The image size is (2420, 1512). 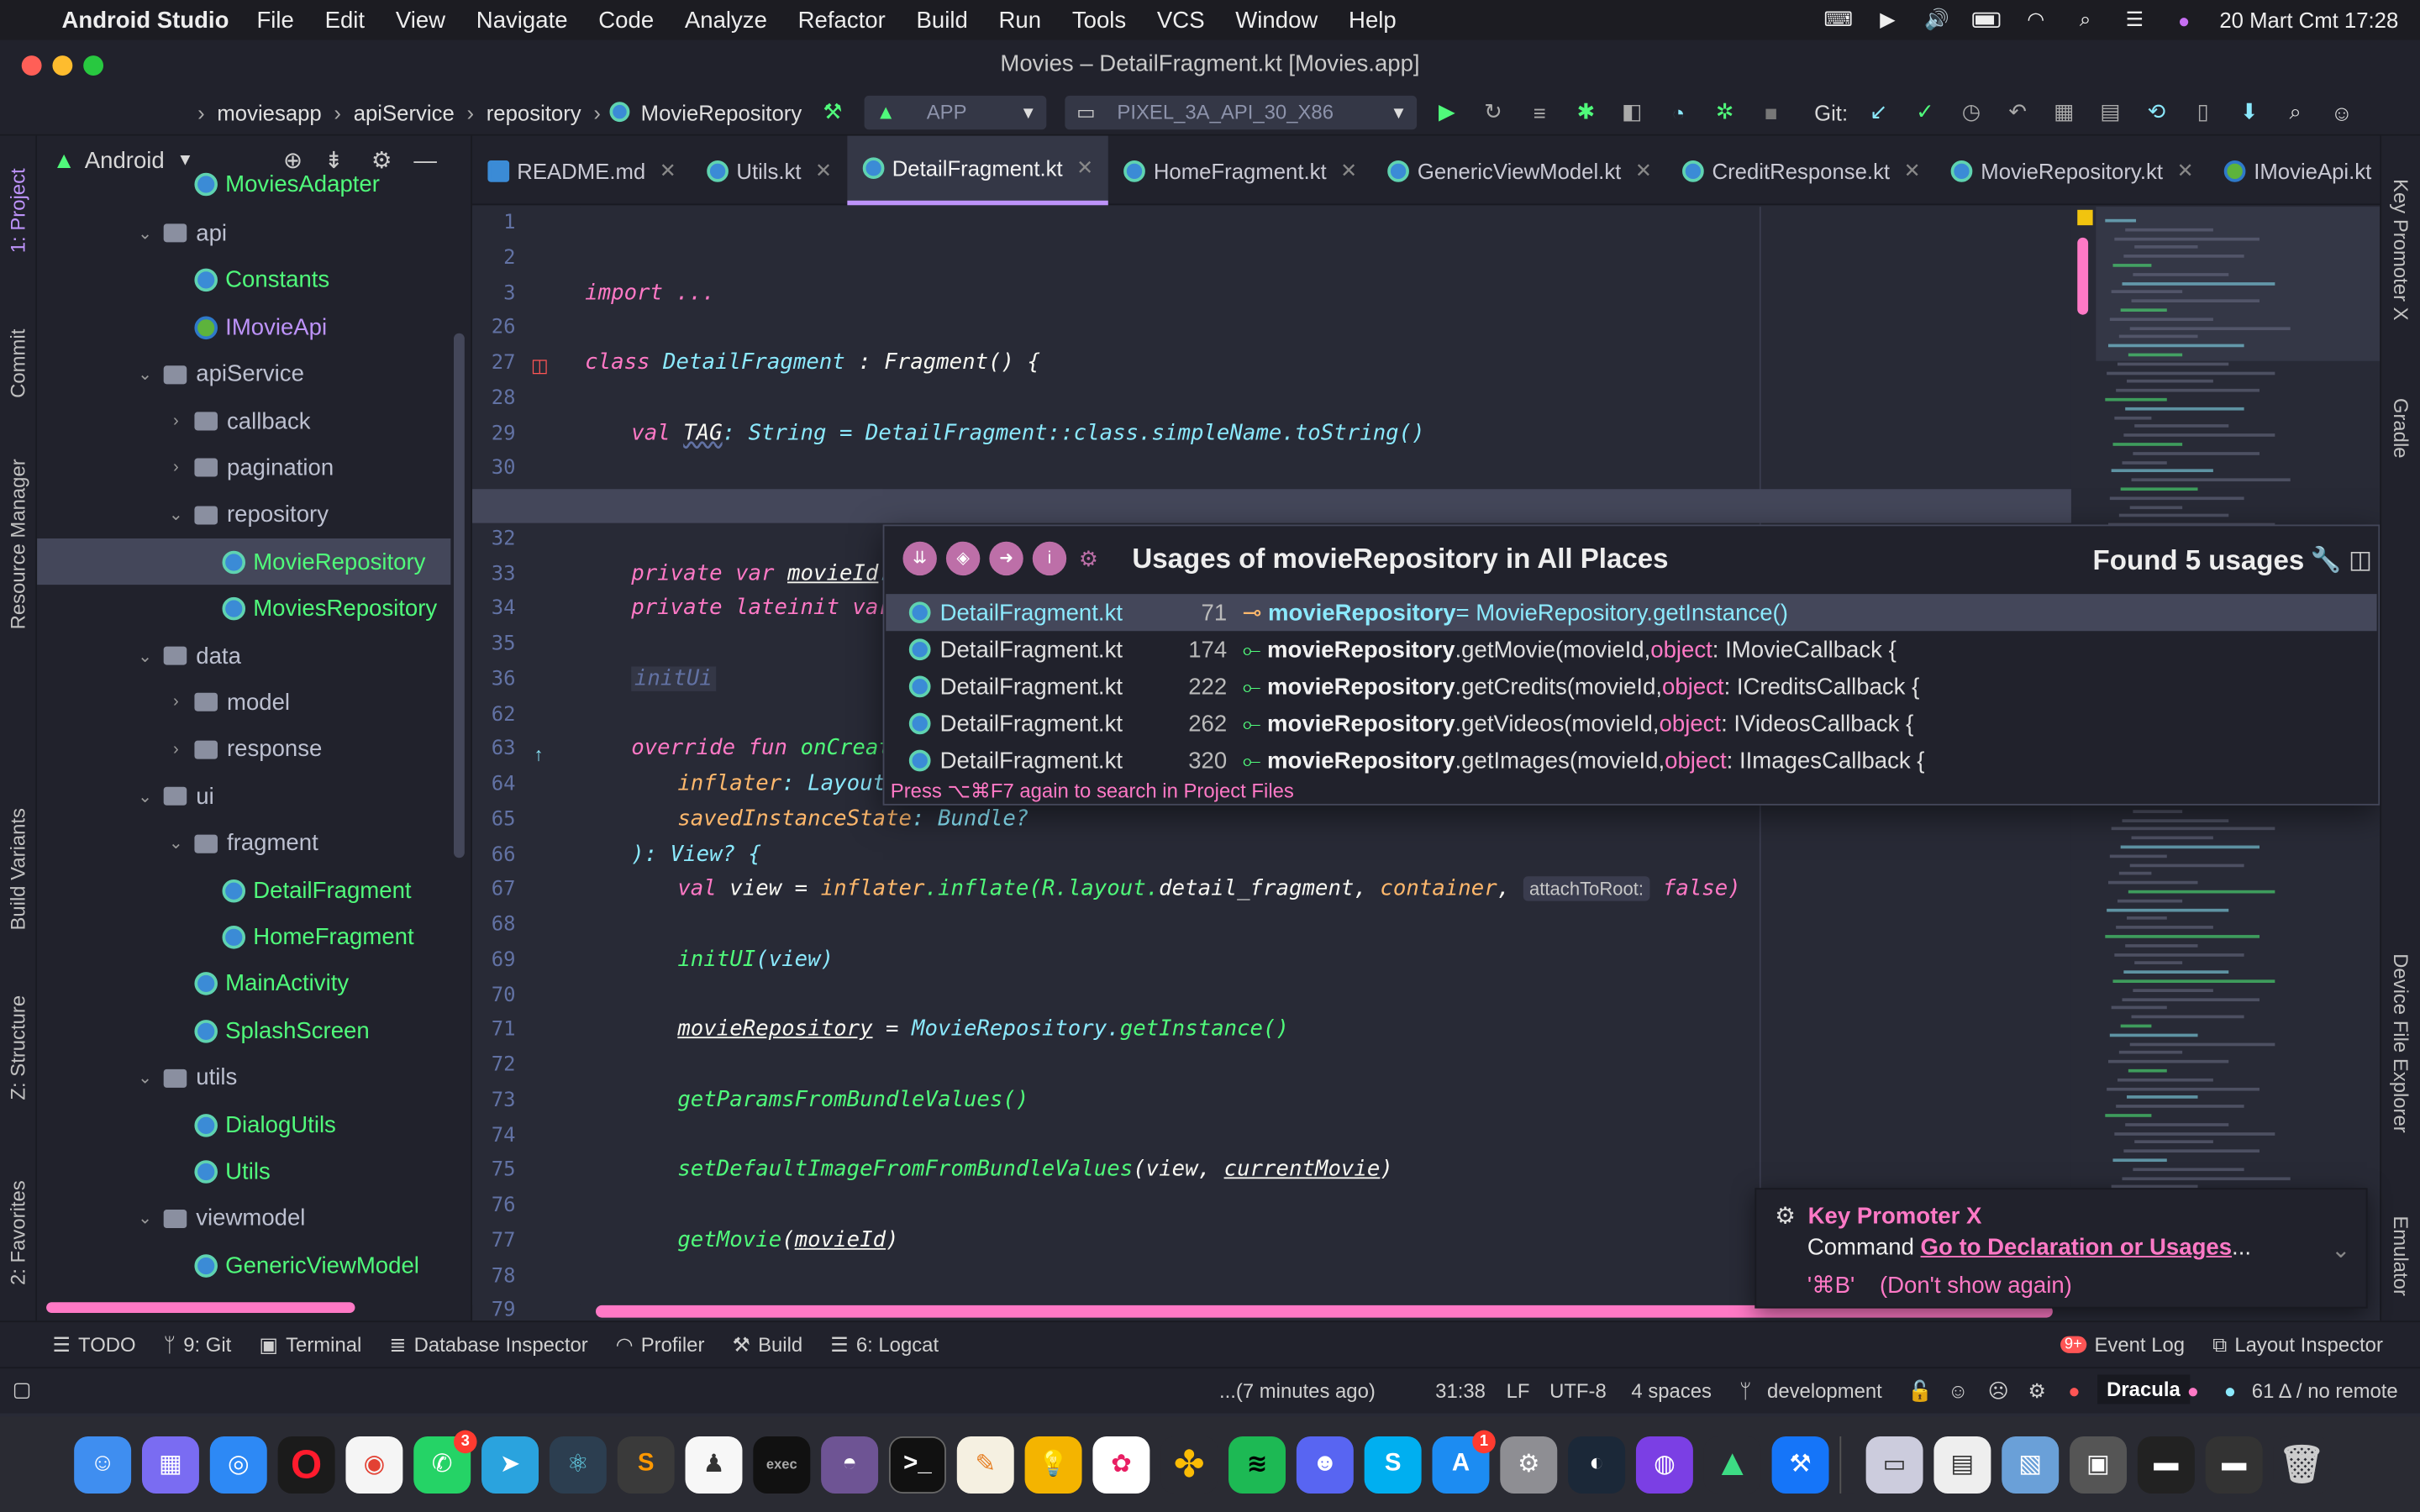 I want to click on folder-stack-icon: ▣, so click(x=2099, y=1465).